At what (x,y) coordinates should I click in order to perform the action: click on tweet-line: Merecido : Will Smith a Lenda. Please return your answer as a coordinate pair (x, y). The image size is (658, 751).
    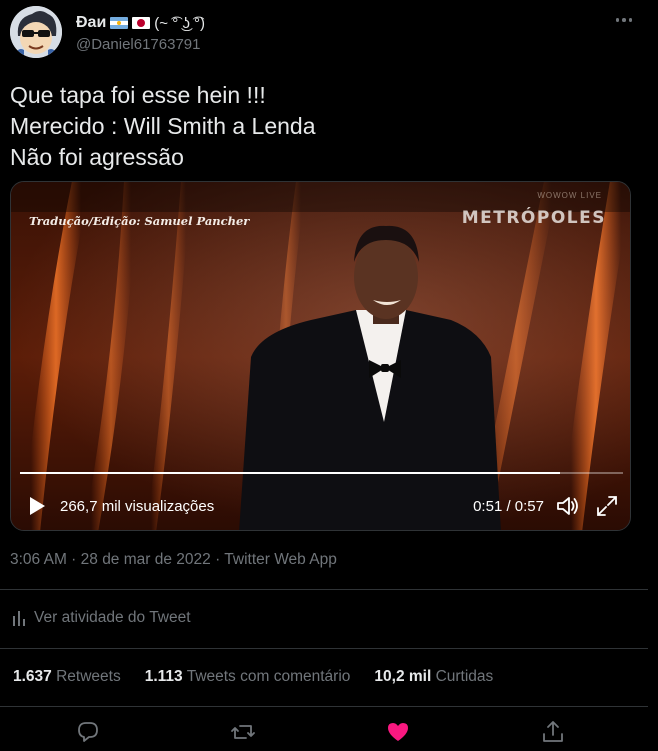
    Looking at the image, I should click on (163, 126).